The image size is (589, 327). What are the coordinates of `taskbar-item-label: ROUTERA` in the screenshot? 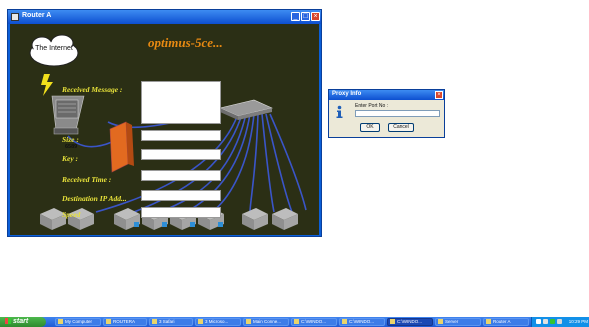 It's located at (124, 321).